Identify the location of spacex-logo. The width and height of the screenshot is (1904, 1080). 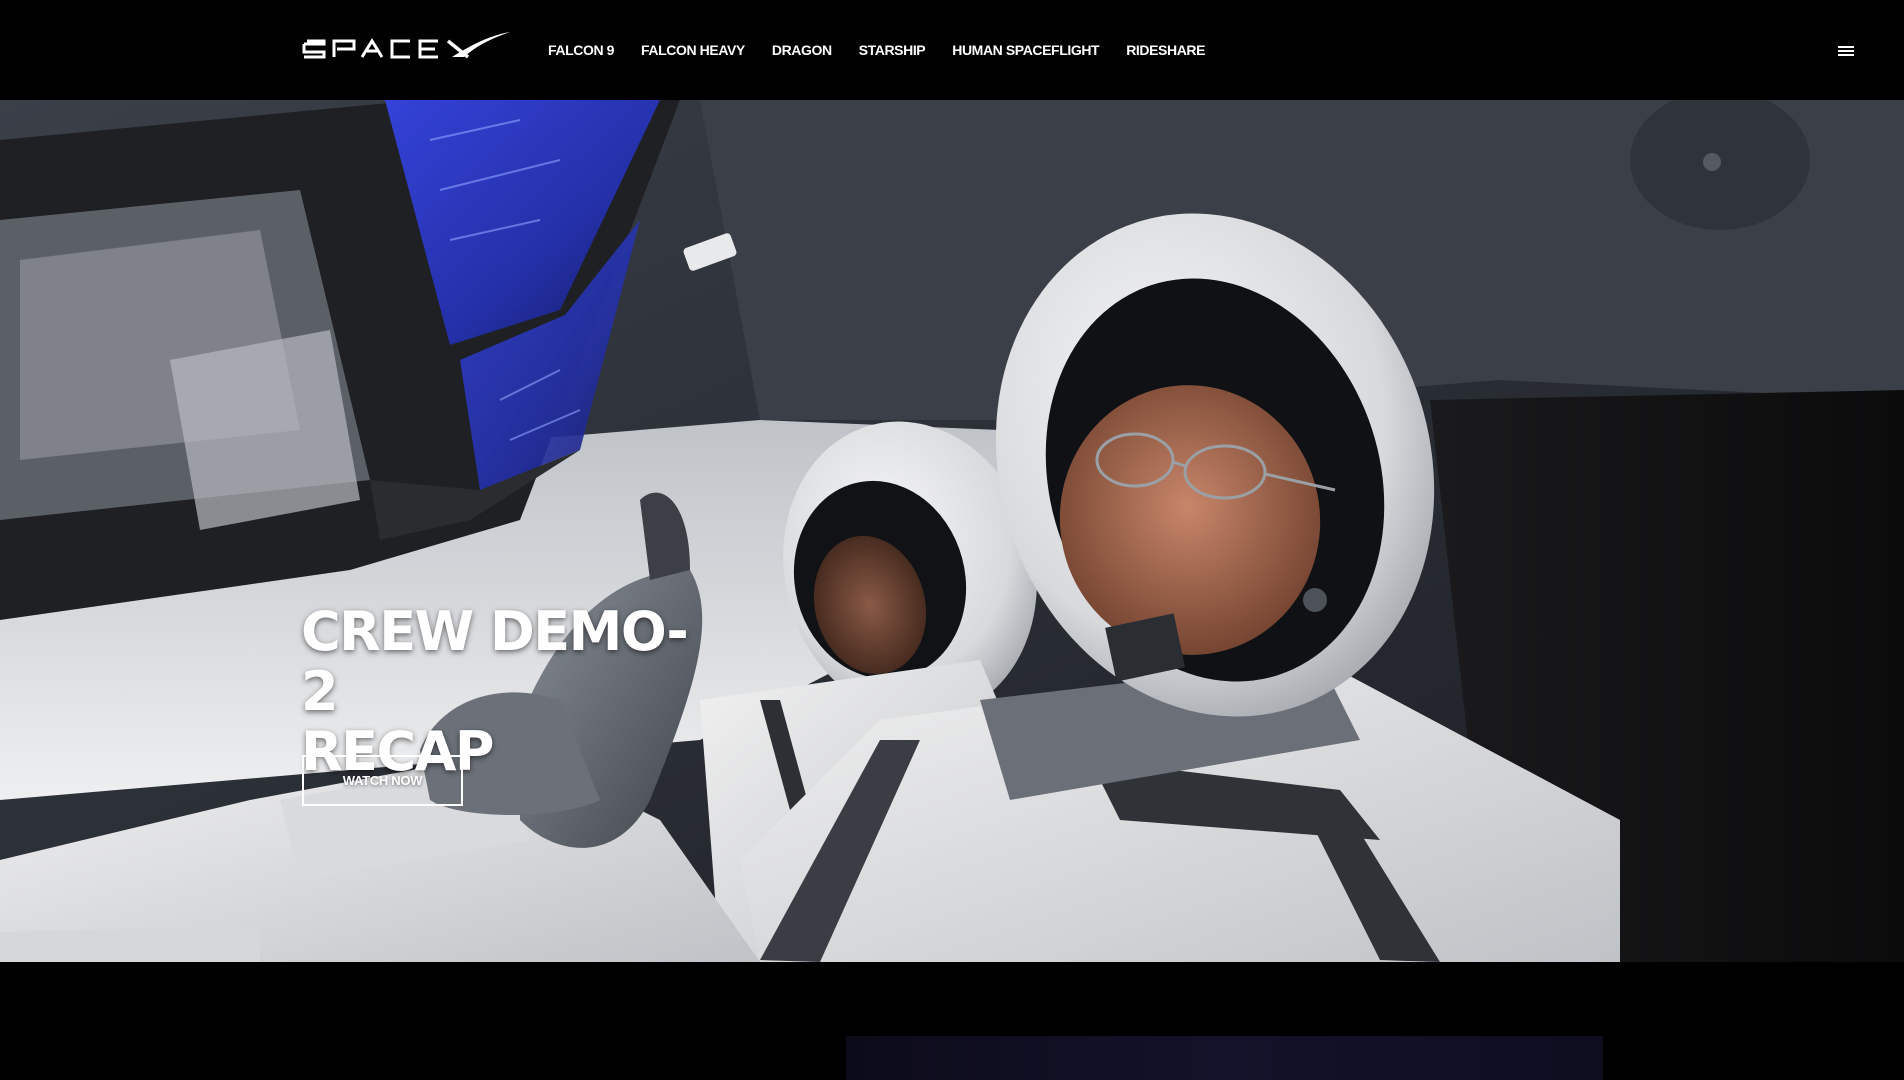
(407, 46).